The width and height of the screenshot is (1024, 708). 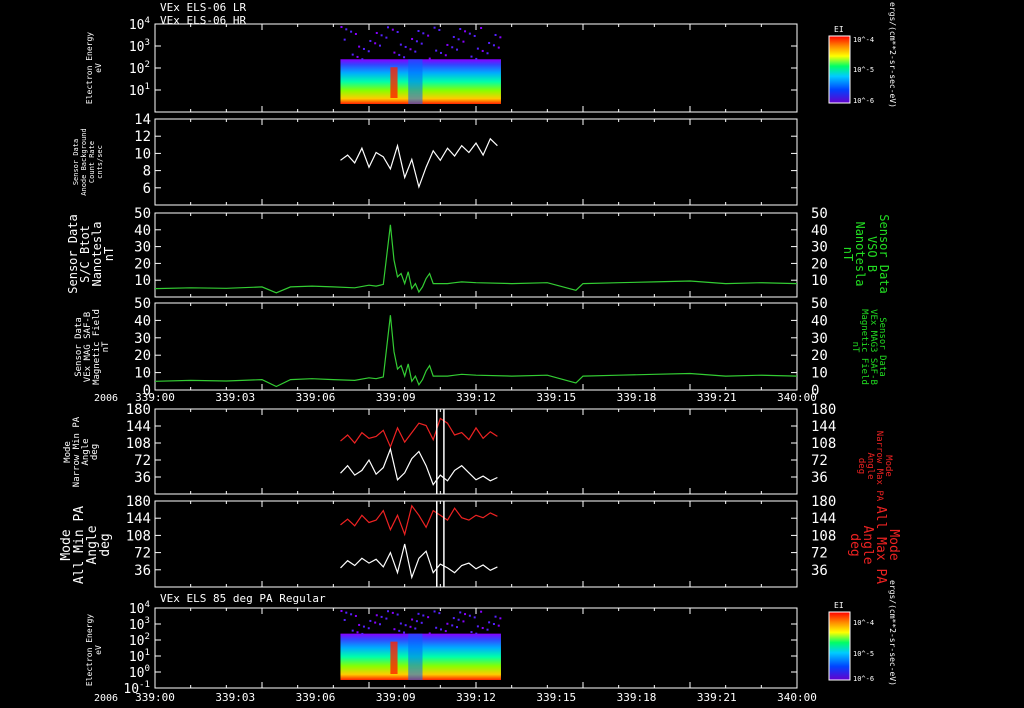 What do you see at coordinates (863, 40) in the screenshot?
I see `colorbar-top-tick: 10^-4` at bounding box center [863, 40].